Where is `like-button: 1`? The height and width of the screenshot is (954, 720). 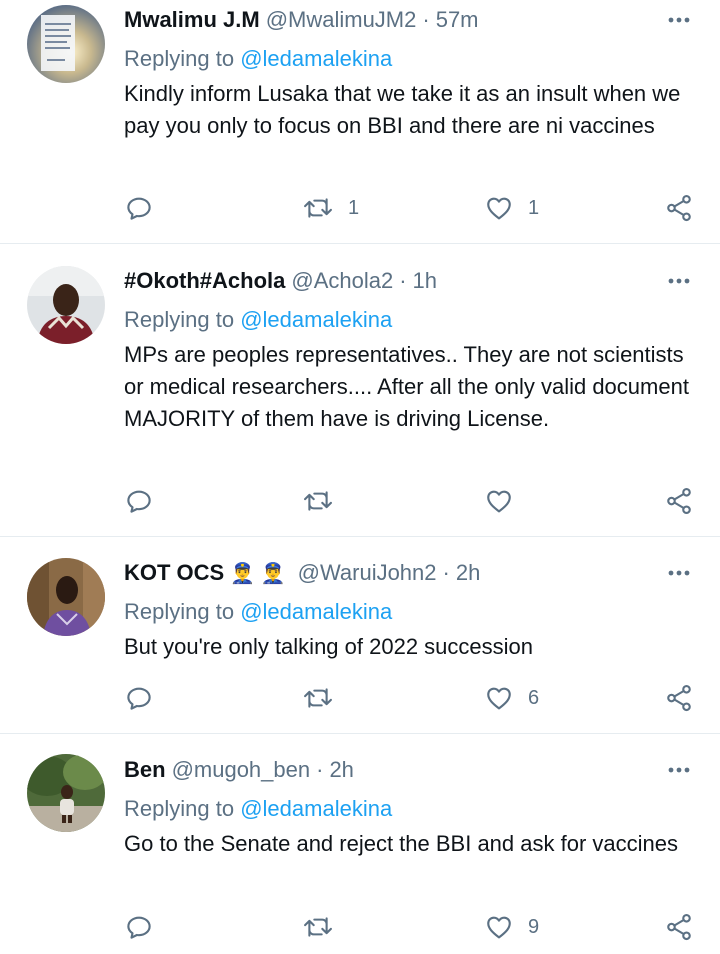 like-button: 1 is located at coordinates (511, 208).